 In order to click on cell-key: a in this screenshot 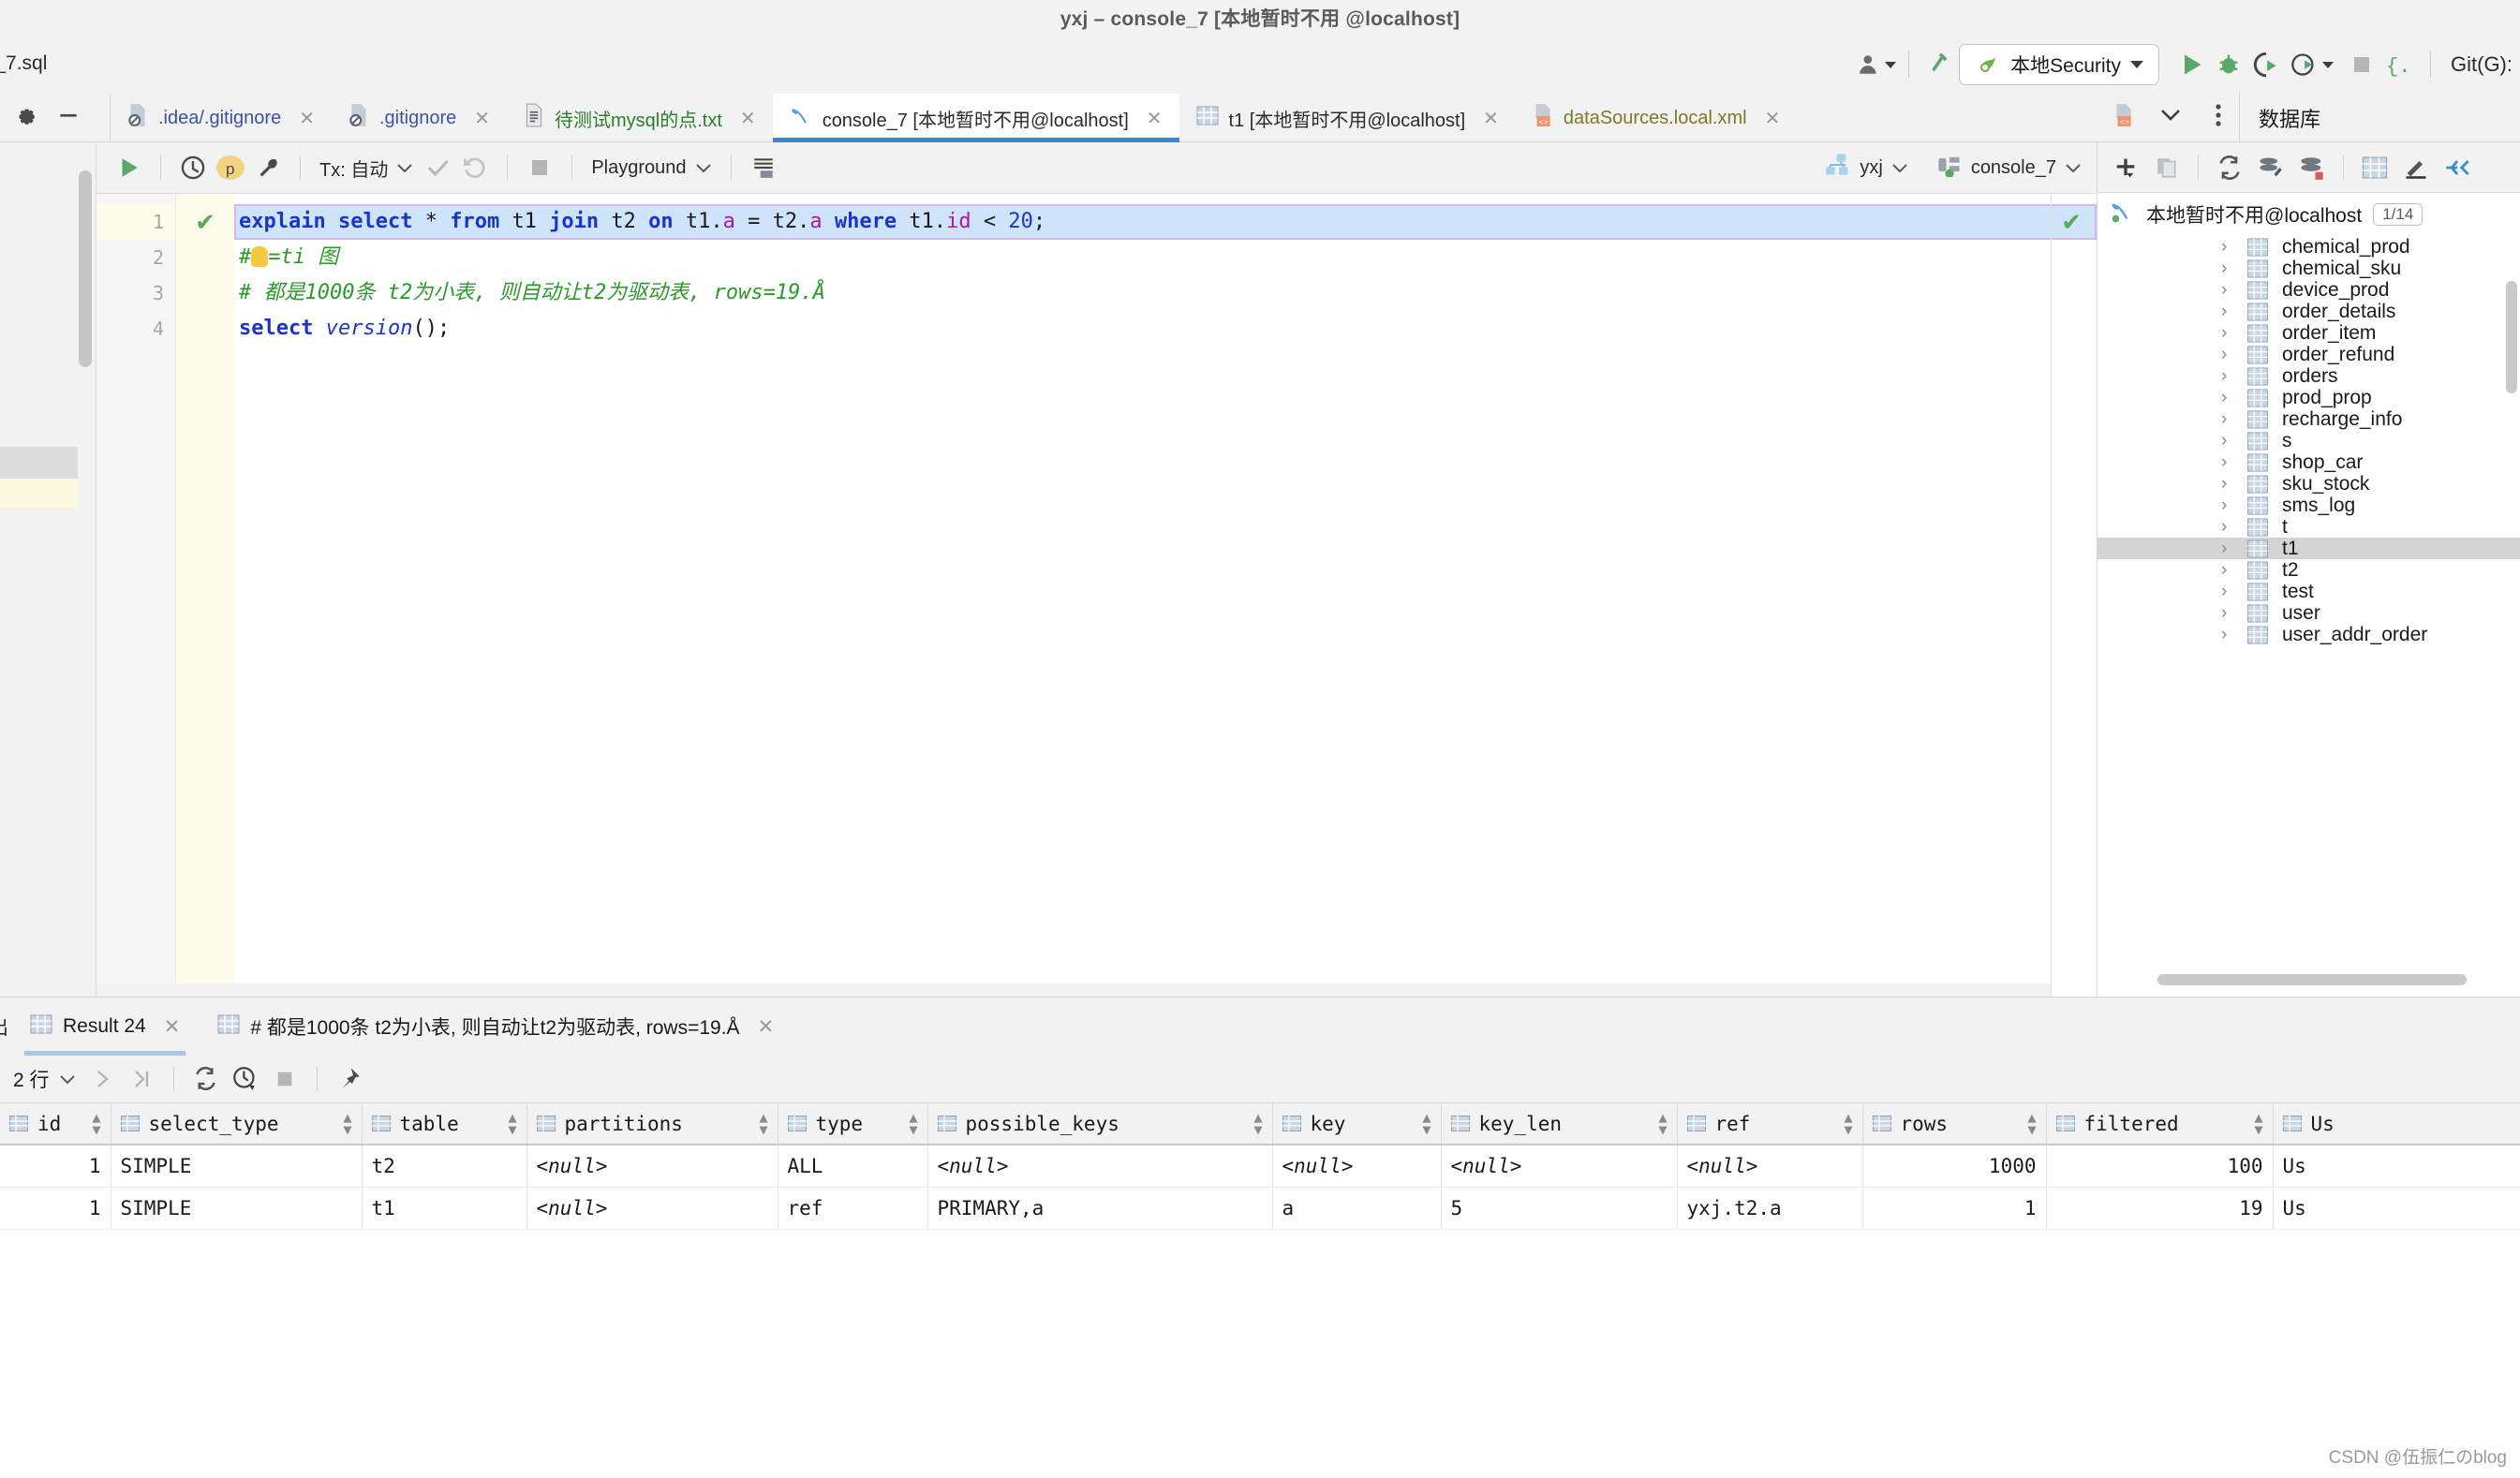, I will do `click(1357, 1209)`.